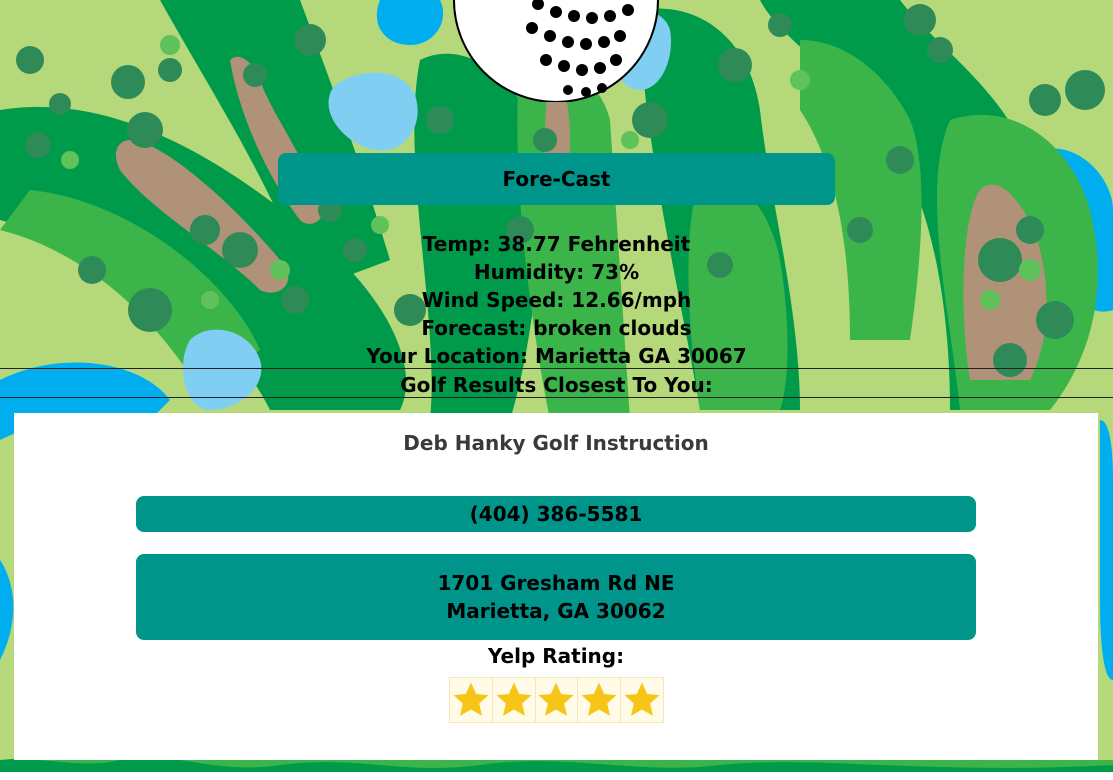 The width and height of the screenshot is (1113, 780). I want to click on app-title: Fore-Cast, so click(556, 179).